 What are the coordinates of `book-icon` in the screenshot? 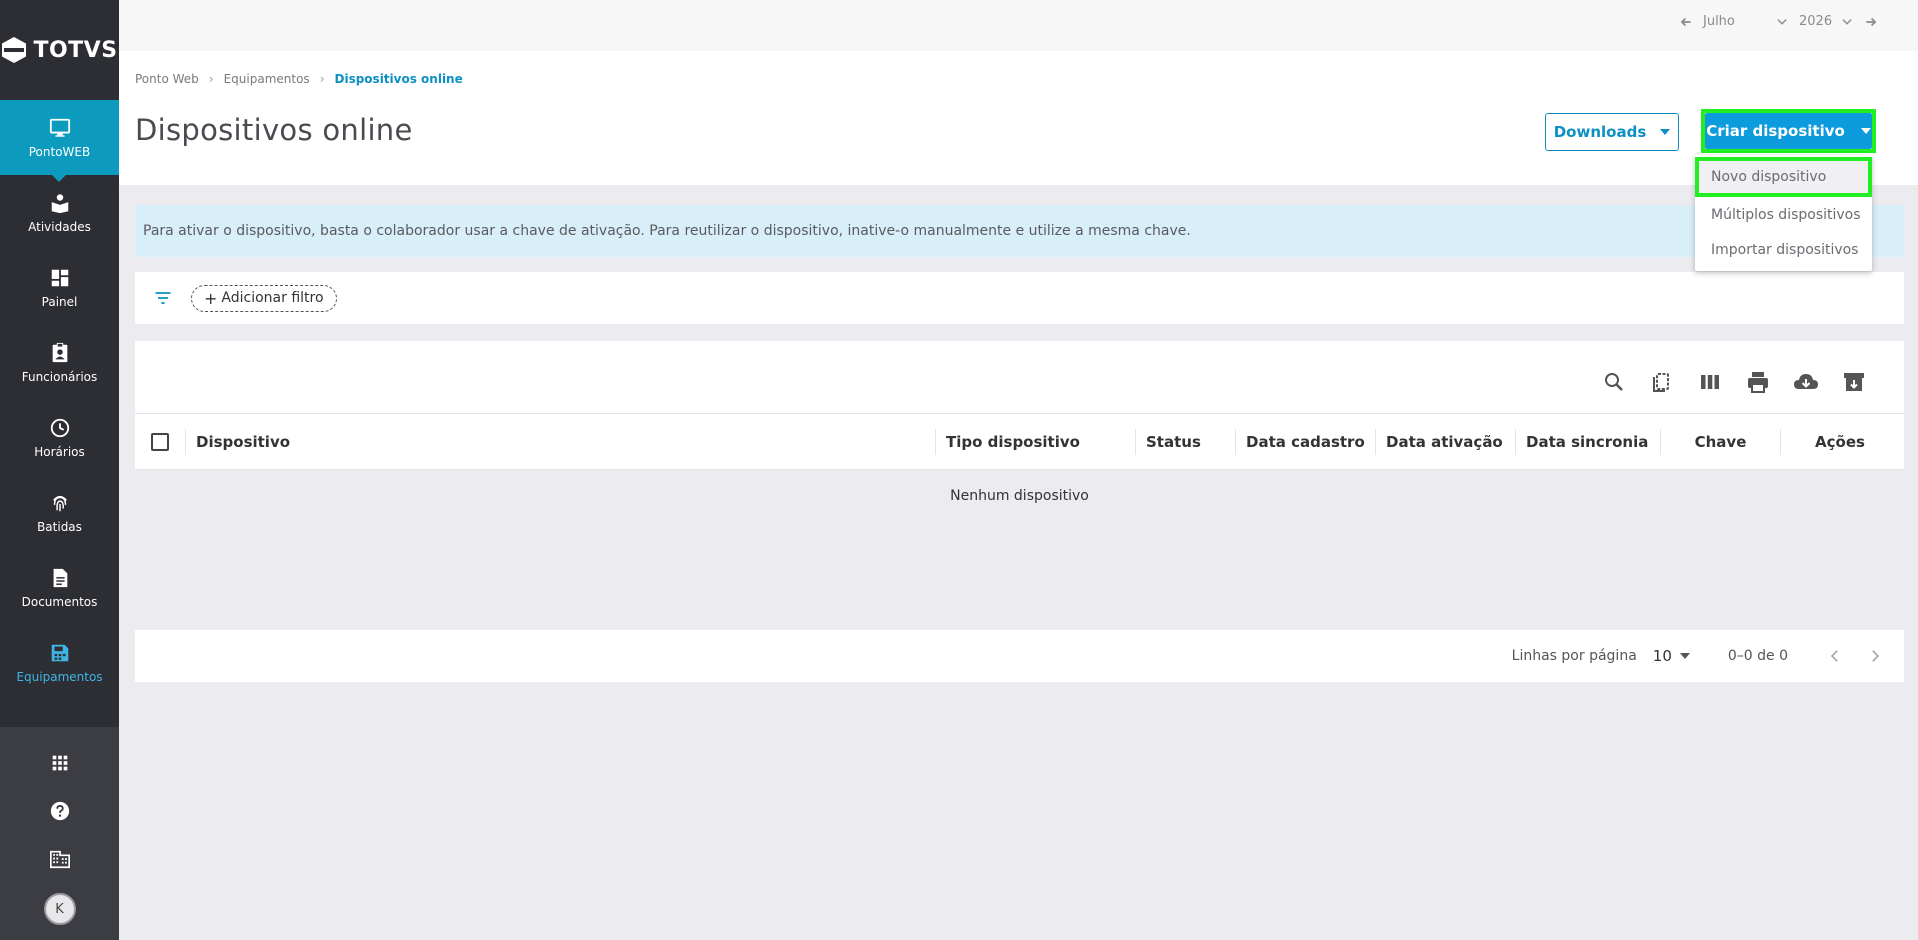 It's located at (59, 203).